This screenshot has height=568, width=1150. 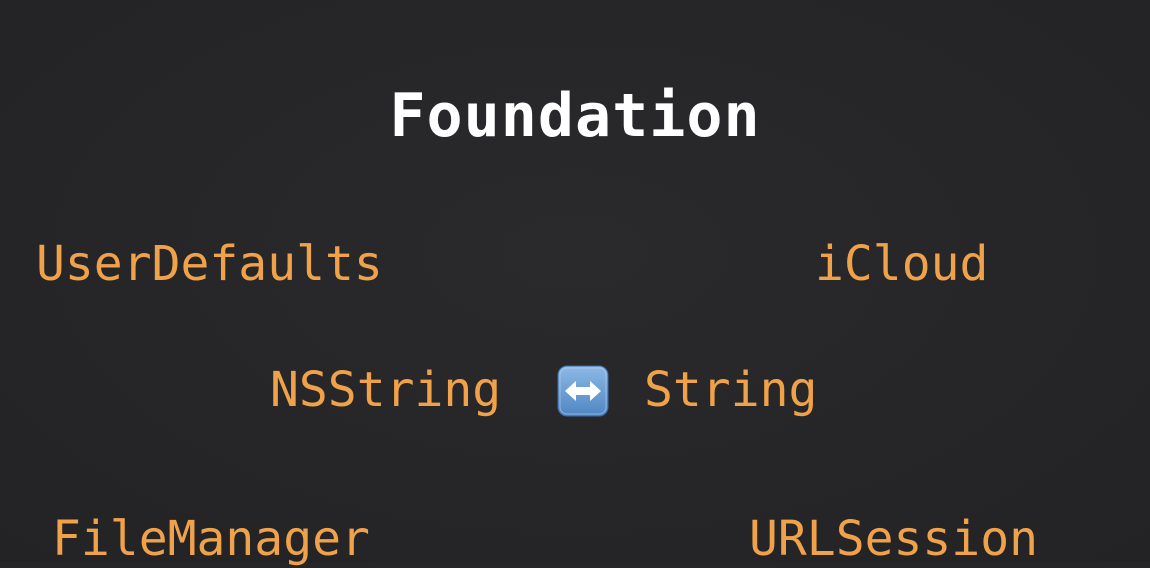 What do you see at coordinates (575, 116) in the screenshot?
I see `slide-title: Foundation` at bounding box center [575, 116].